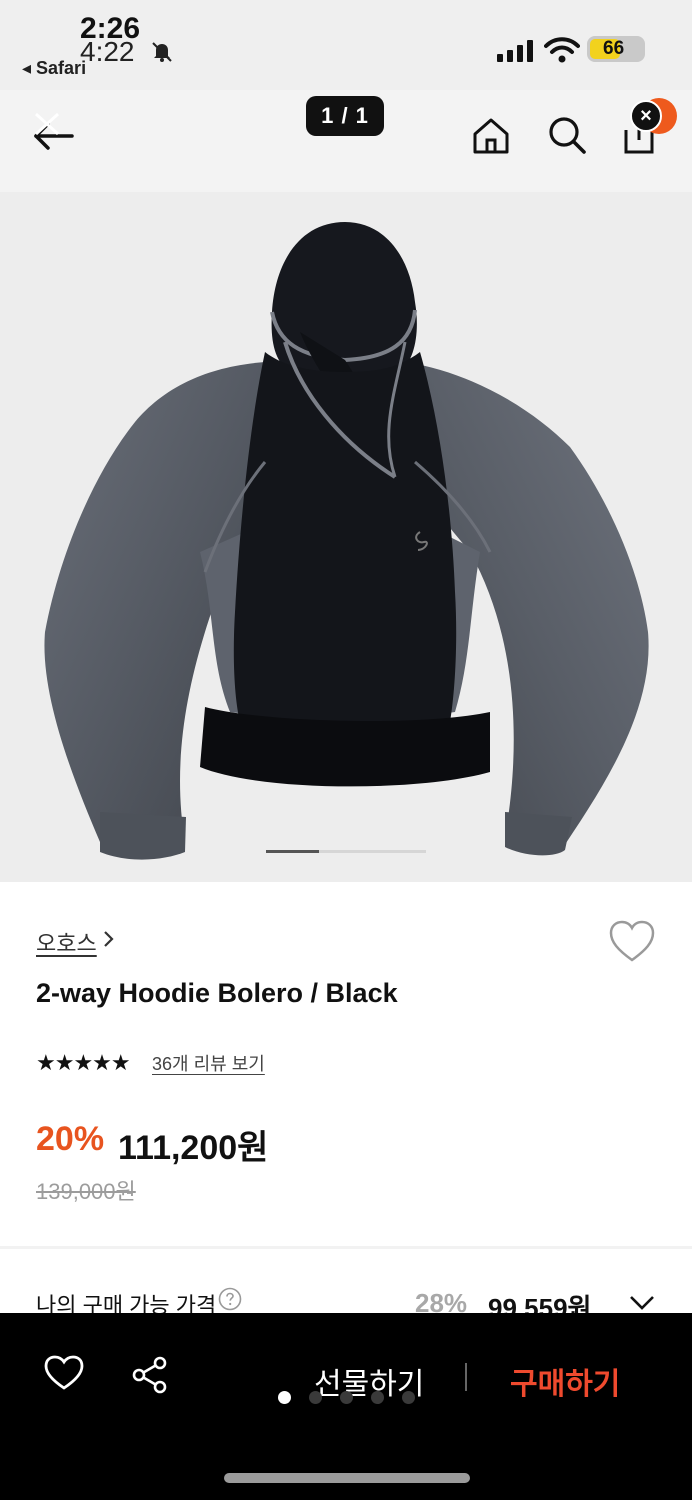  What do you see at coordinates (230, 1301) in the screenshot?
I see `help-icon` at bounding box center [230, 1301].